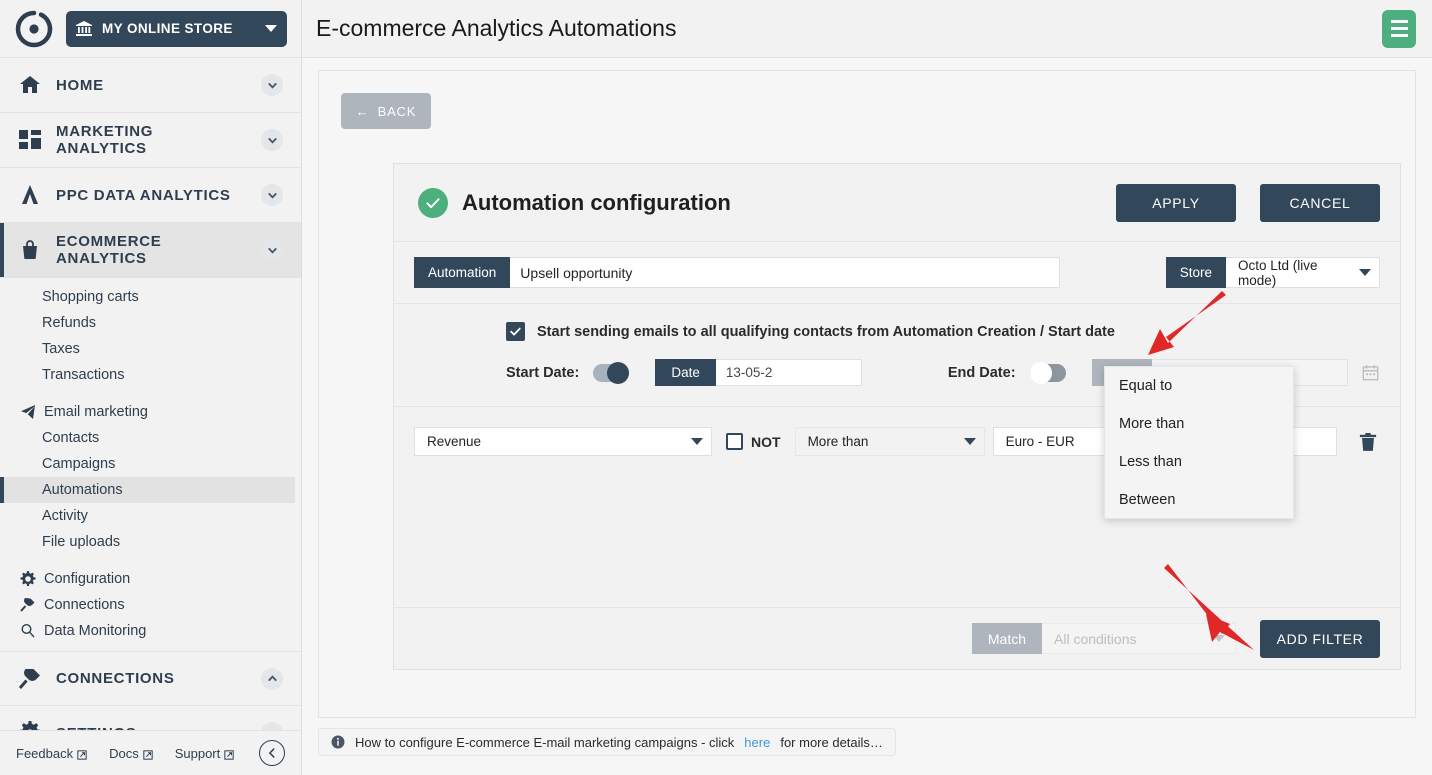  Describe the element at coordinates (150, 605) in the screenshot. I see `sidebar-item-connections: Connections` at that location.